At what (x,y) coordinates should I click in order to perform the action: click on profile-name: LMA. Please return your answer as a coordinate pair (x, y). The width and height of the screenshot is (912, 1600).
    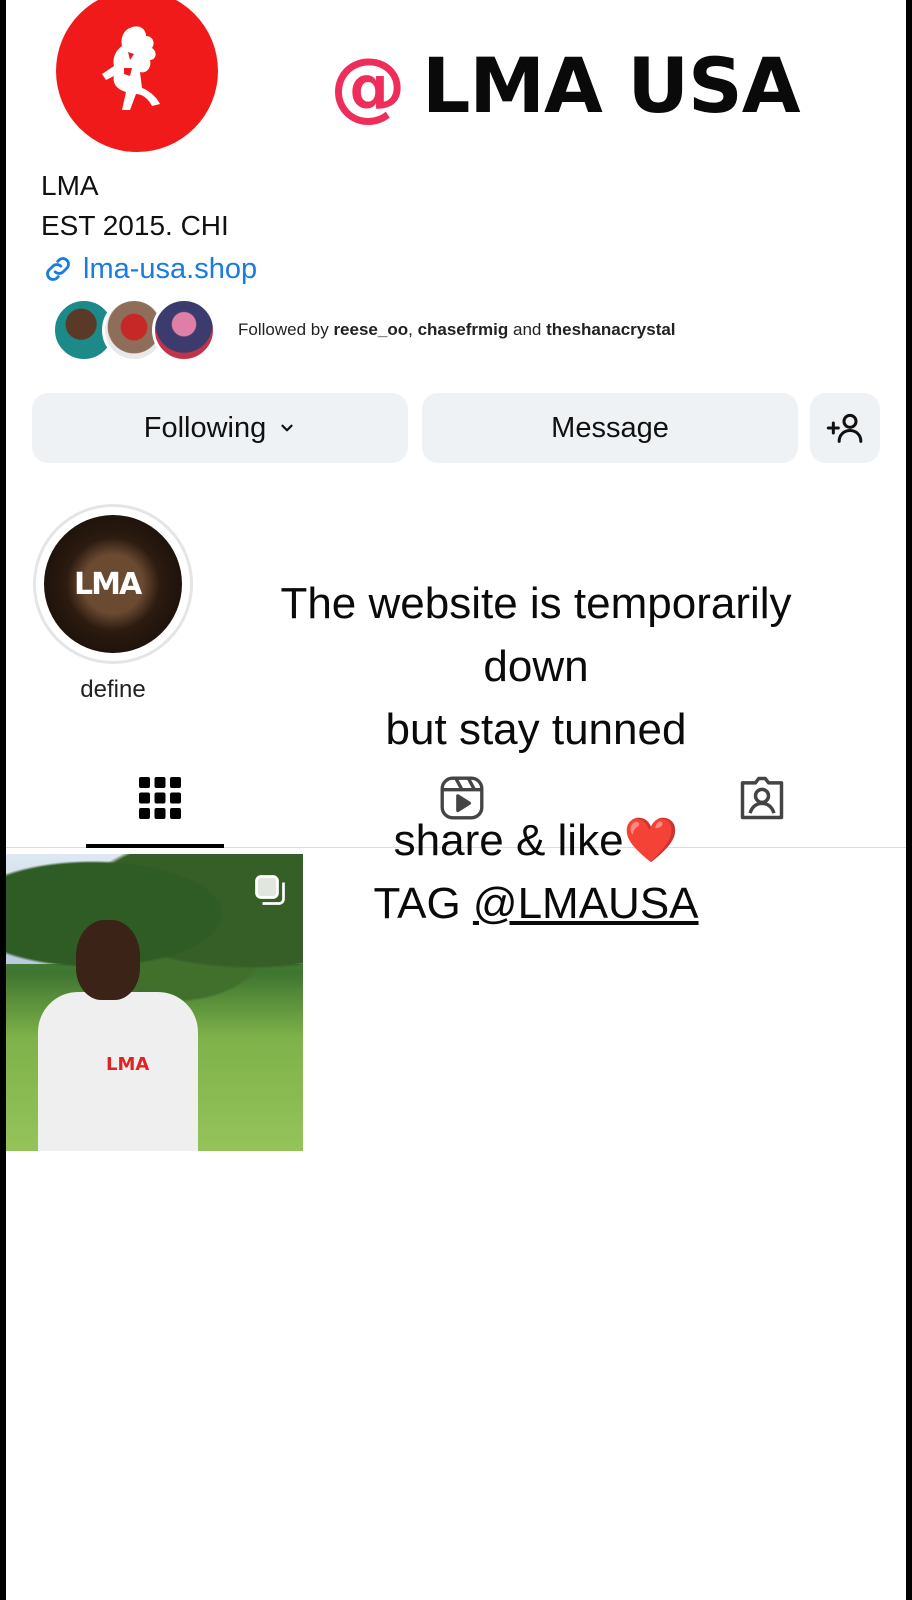
    Looking at the image, I should click on (70, 185).